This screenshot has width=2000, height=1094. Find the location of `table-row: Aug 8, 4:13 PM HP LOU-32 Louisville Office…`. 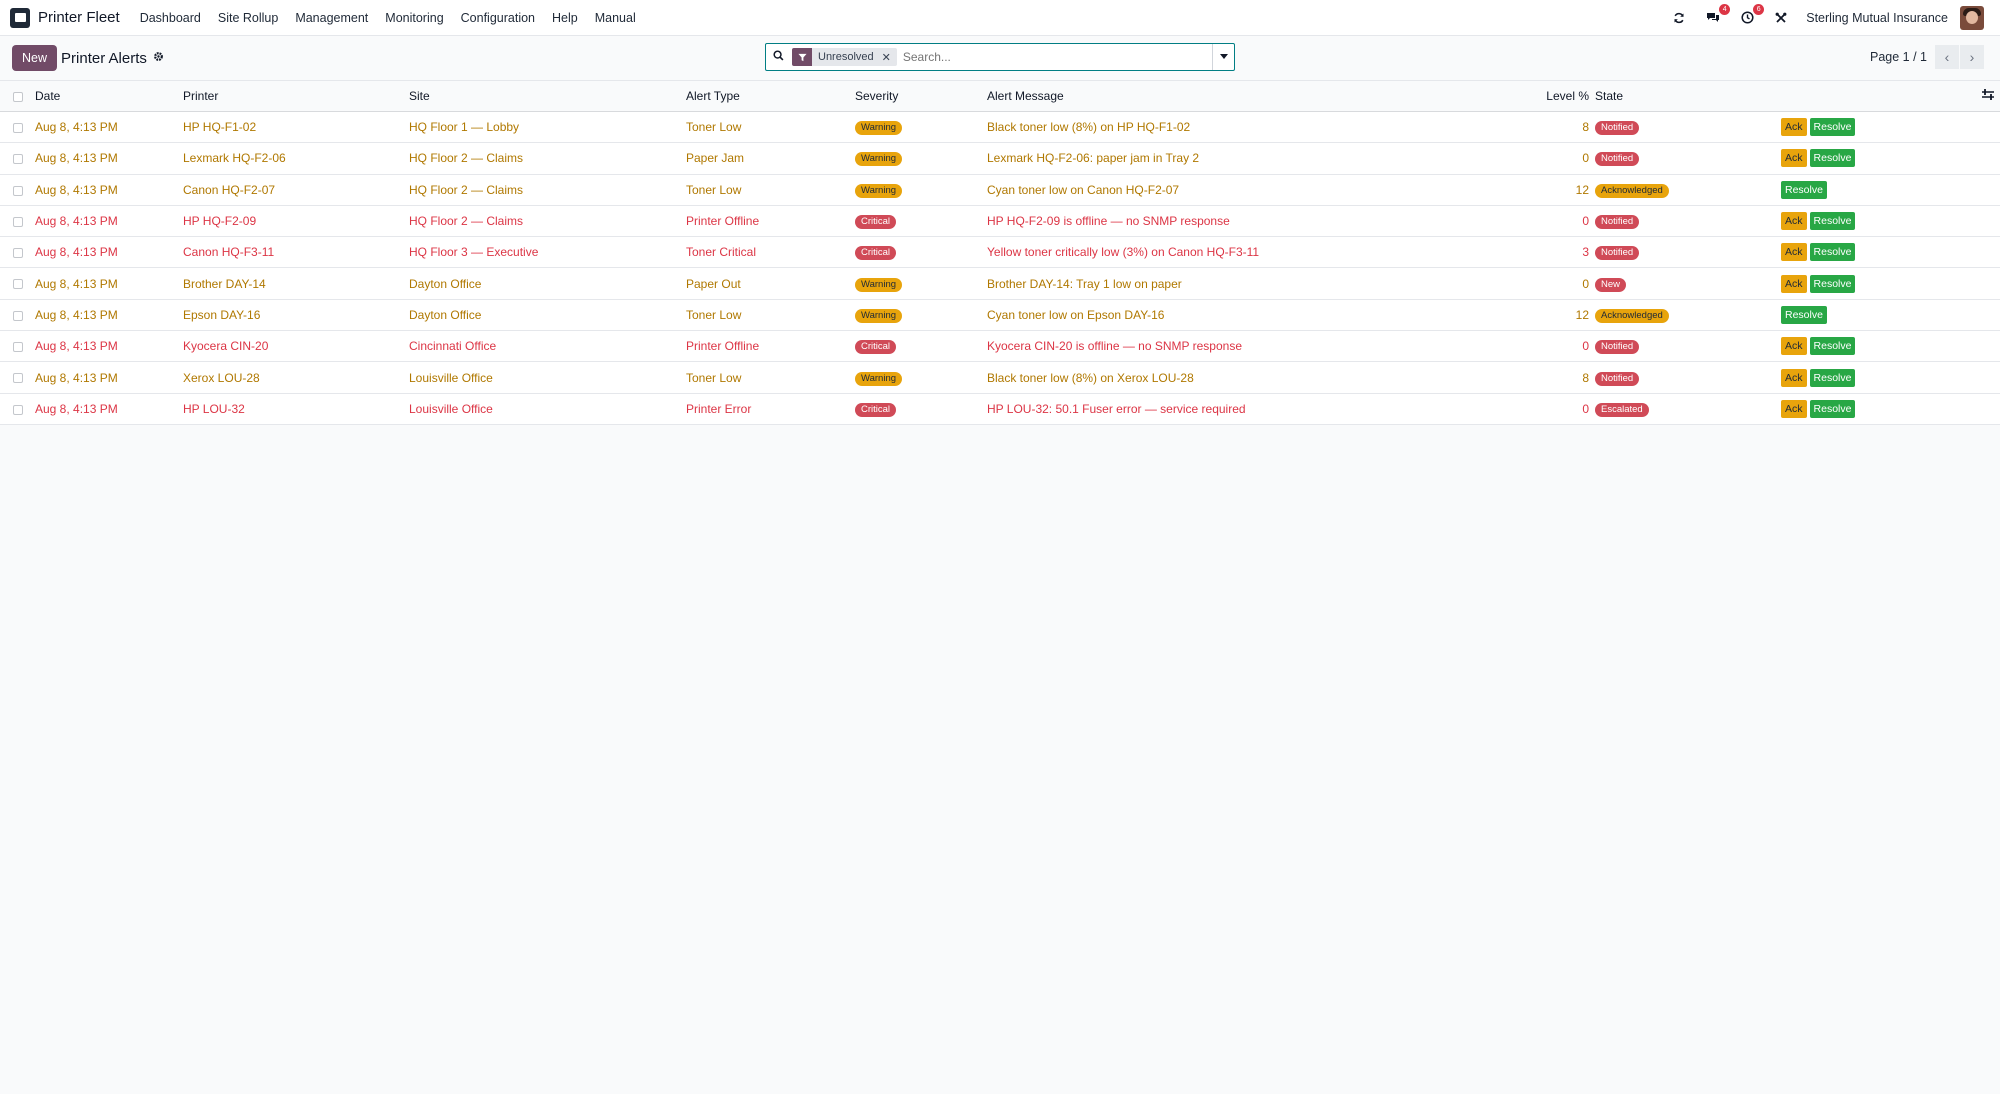

table-row: Aug 8, 4:13 PM HP LOU-32 Louisville Office… is located at coordinates (1000, 409).